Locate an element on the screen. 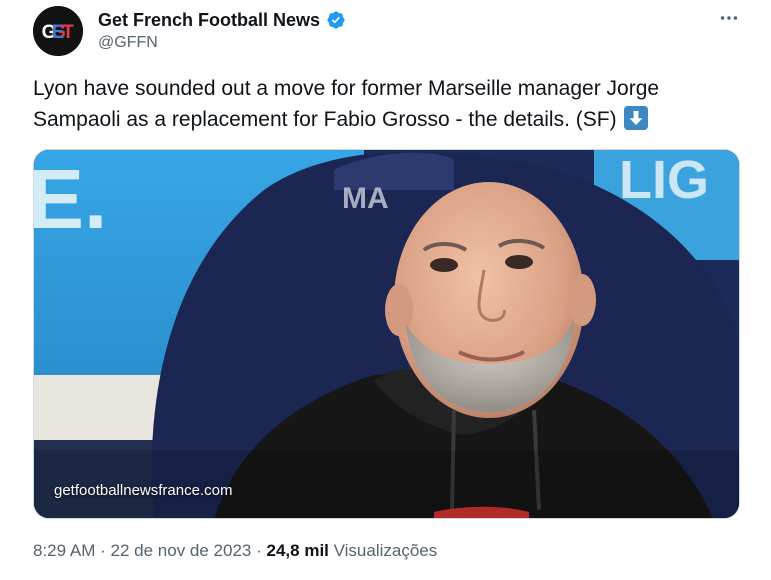 This screenshot has height=580, width=771. author-name-row: Get French Football News is located at coordinates (222, 20).